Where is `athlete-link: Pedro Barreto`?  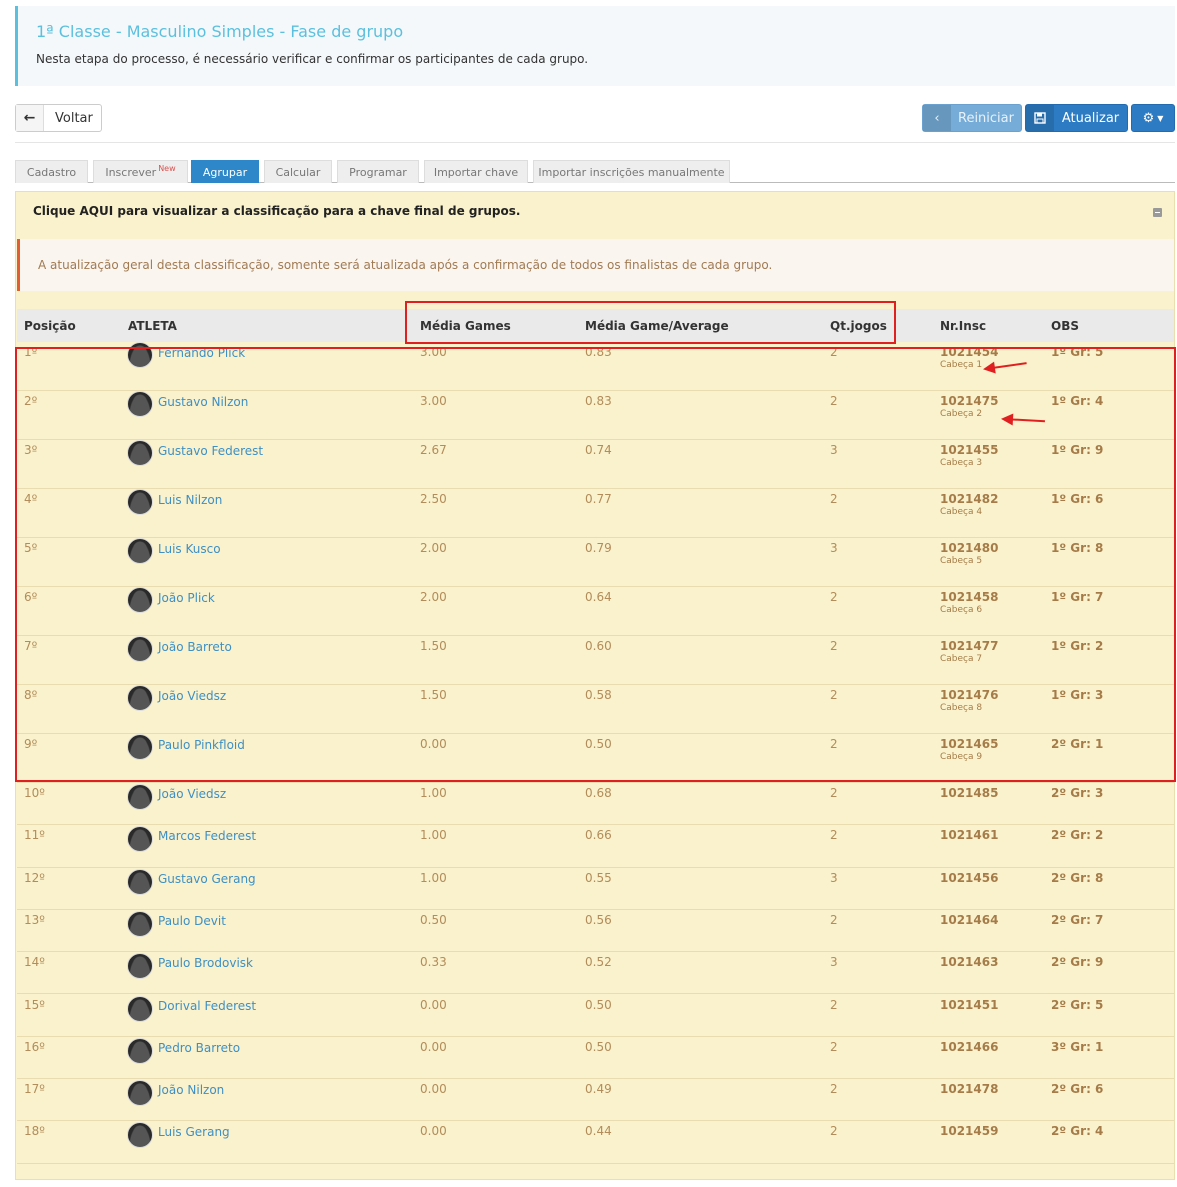 athlete-link: Pedro Barreto is located at coordinates (199, 1048).